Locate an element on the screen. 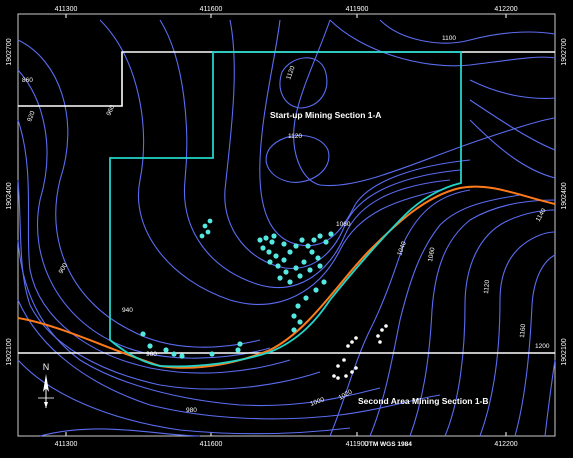  y-tick-label-left: 1902700 is located at coordinates (9, 51).